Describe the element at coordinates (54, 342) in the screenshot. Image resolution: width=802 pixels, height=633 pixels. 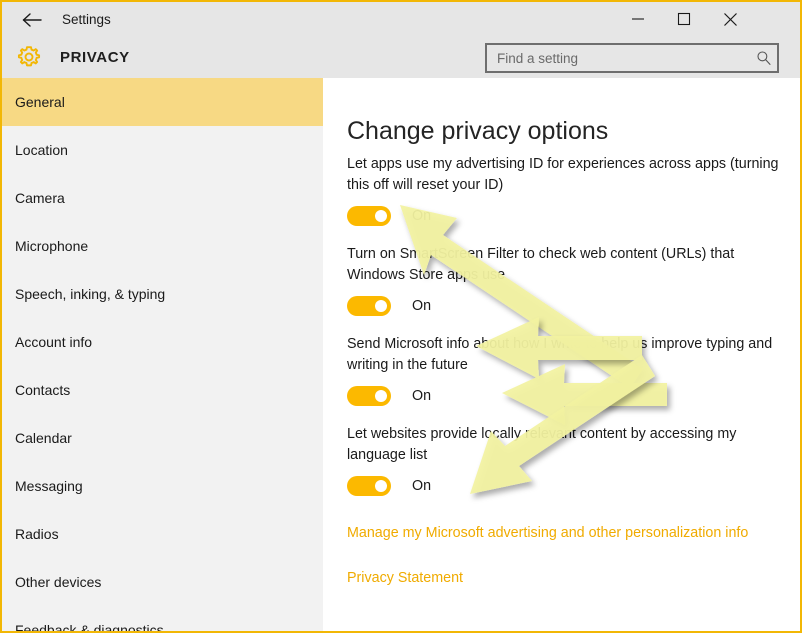
I see `sidebar-item-label: Account info` at that location.